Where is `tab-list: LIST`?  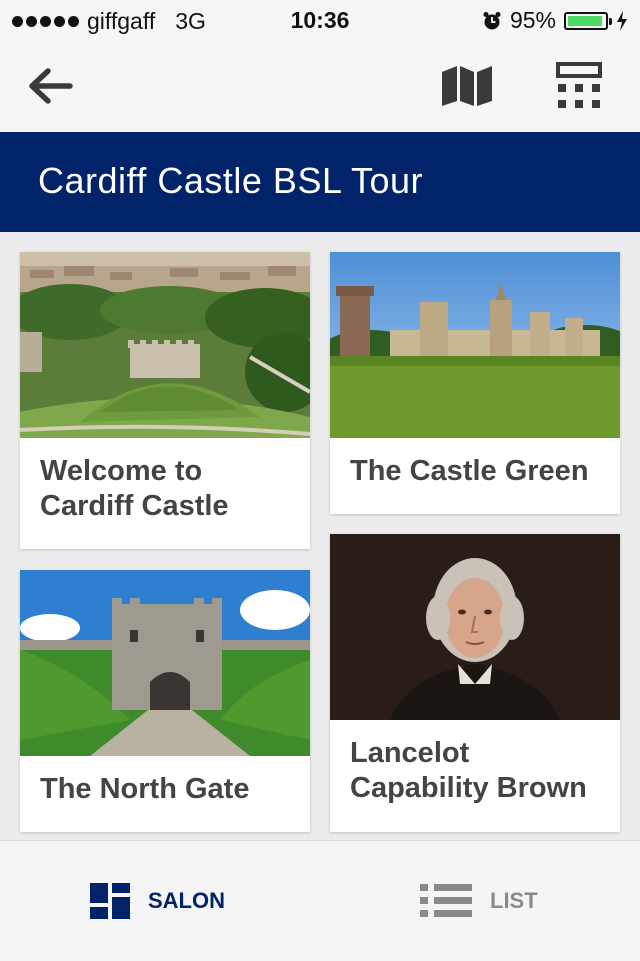
tab-list: LIST is located at coordinates (479, 901).